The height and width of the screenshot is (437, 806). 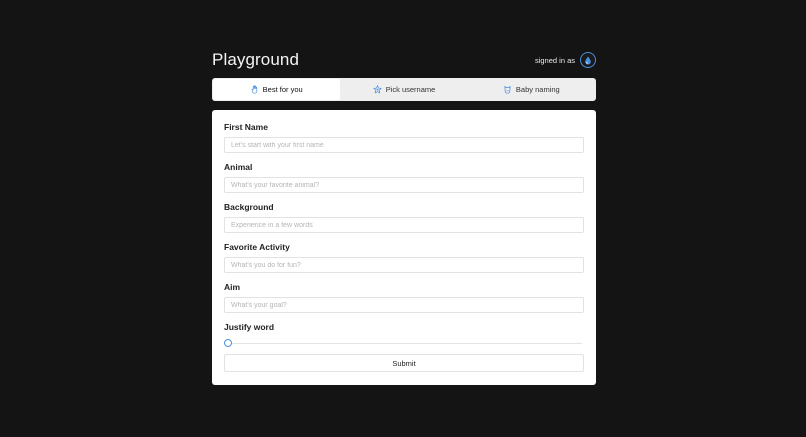 I want to click on background-label: Background, so click(x=249, y=207).